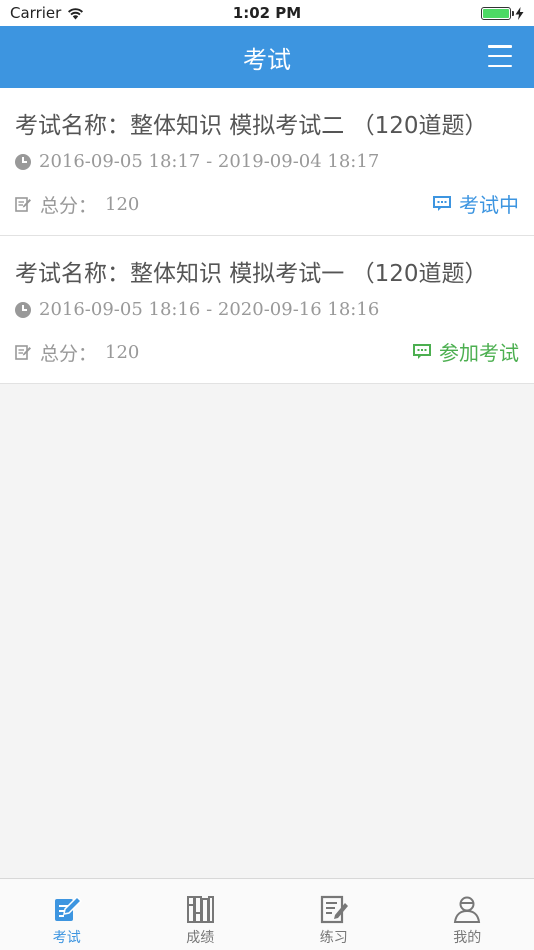  What do you see at coordinates (333, 938) in the screenshot?
I see `tab-label: 练习` at bounding box center [333, 938].